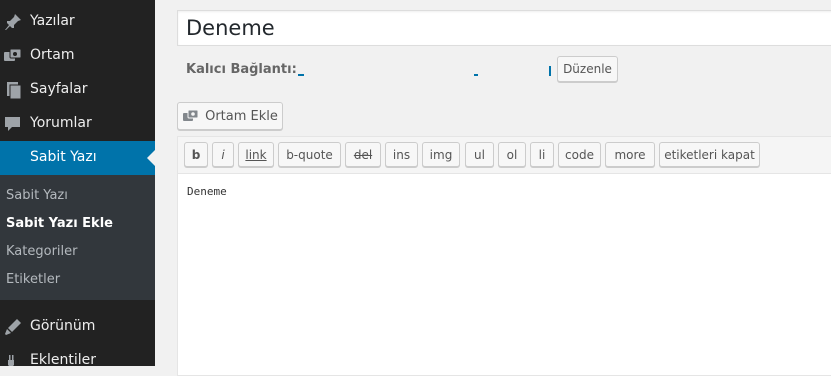 Image resolution: width=831 pixels, height=376 pixels. Describe the element at coordinates (13, 90) in the screenshot. I see `pages-icon` at that location.